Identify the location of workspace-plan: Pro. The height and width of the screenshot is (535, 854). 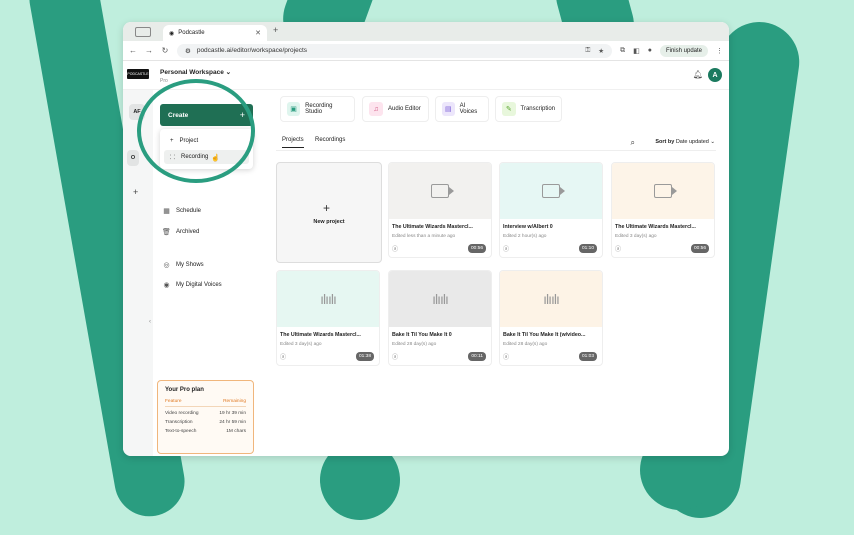
(164, 81).